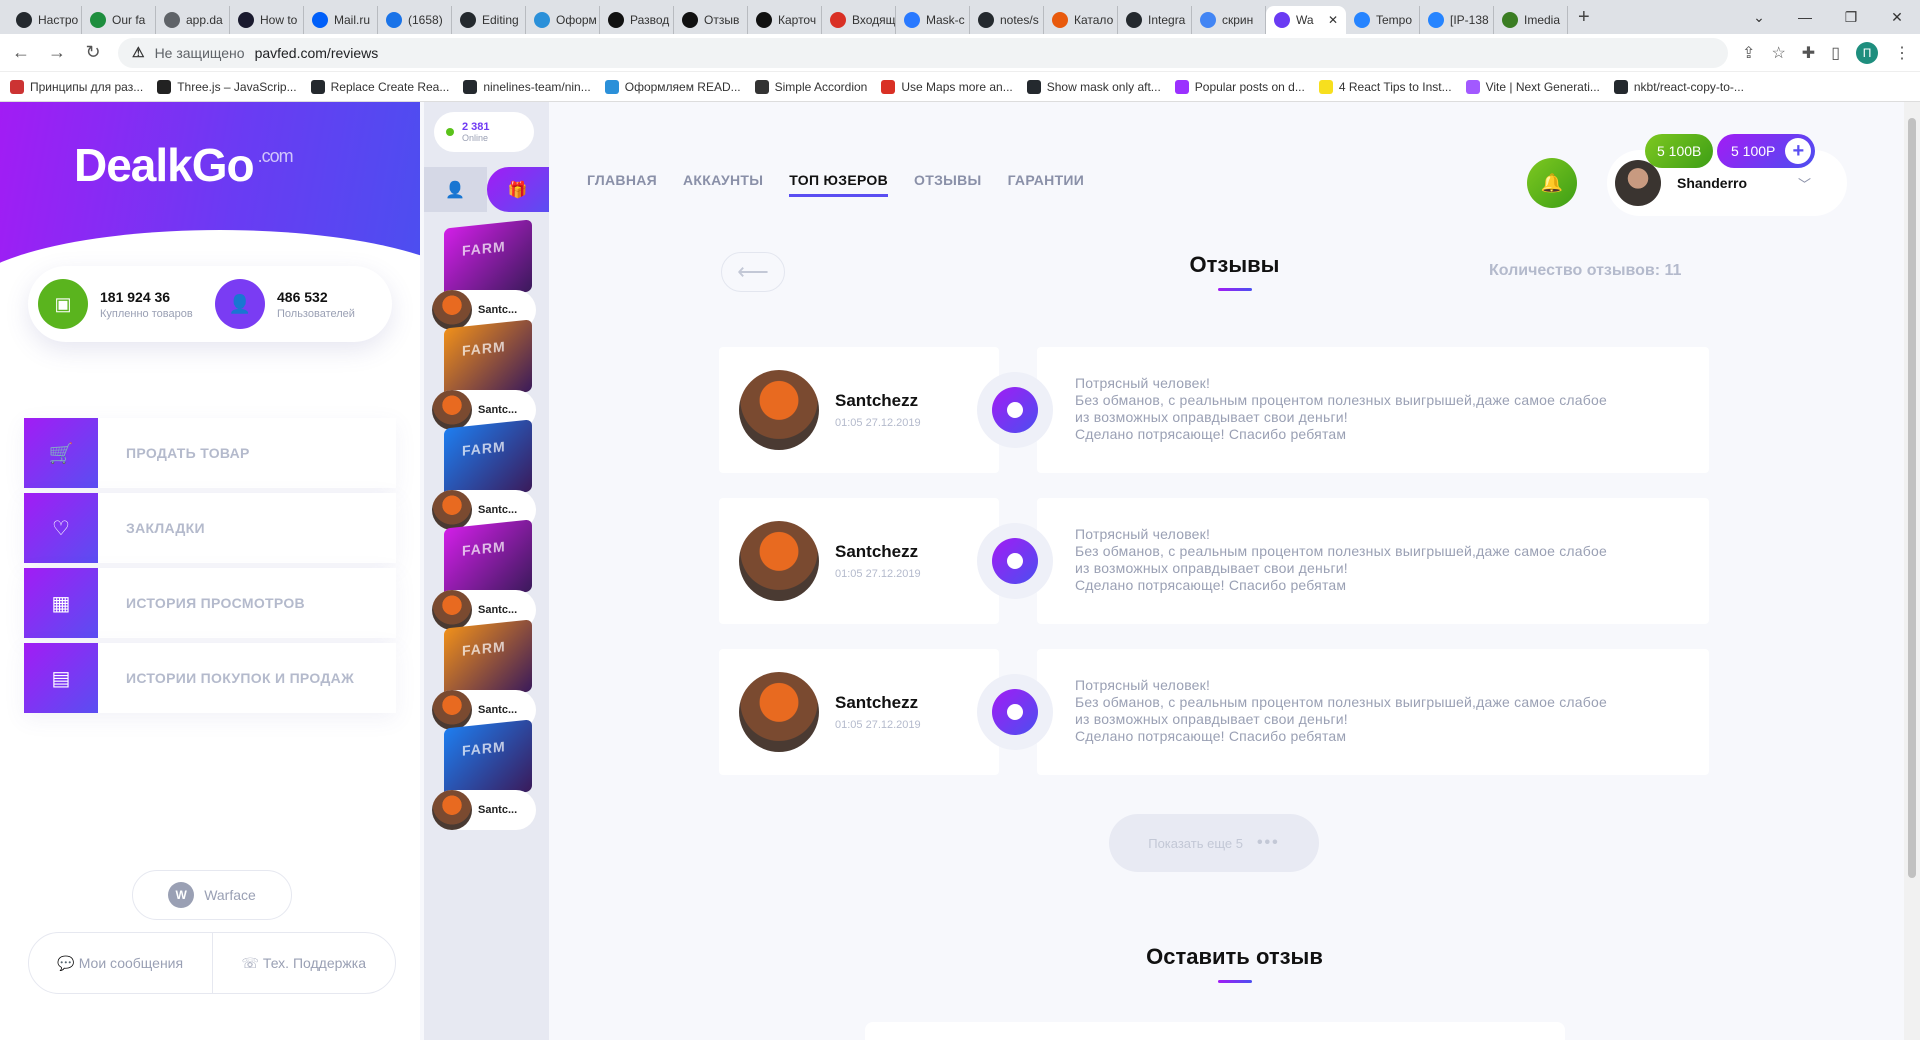  What do you see at coordinates (212, 895) in the screenshot?
I see `game-selector: W Warface` at bounding box center [212, 895].